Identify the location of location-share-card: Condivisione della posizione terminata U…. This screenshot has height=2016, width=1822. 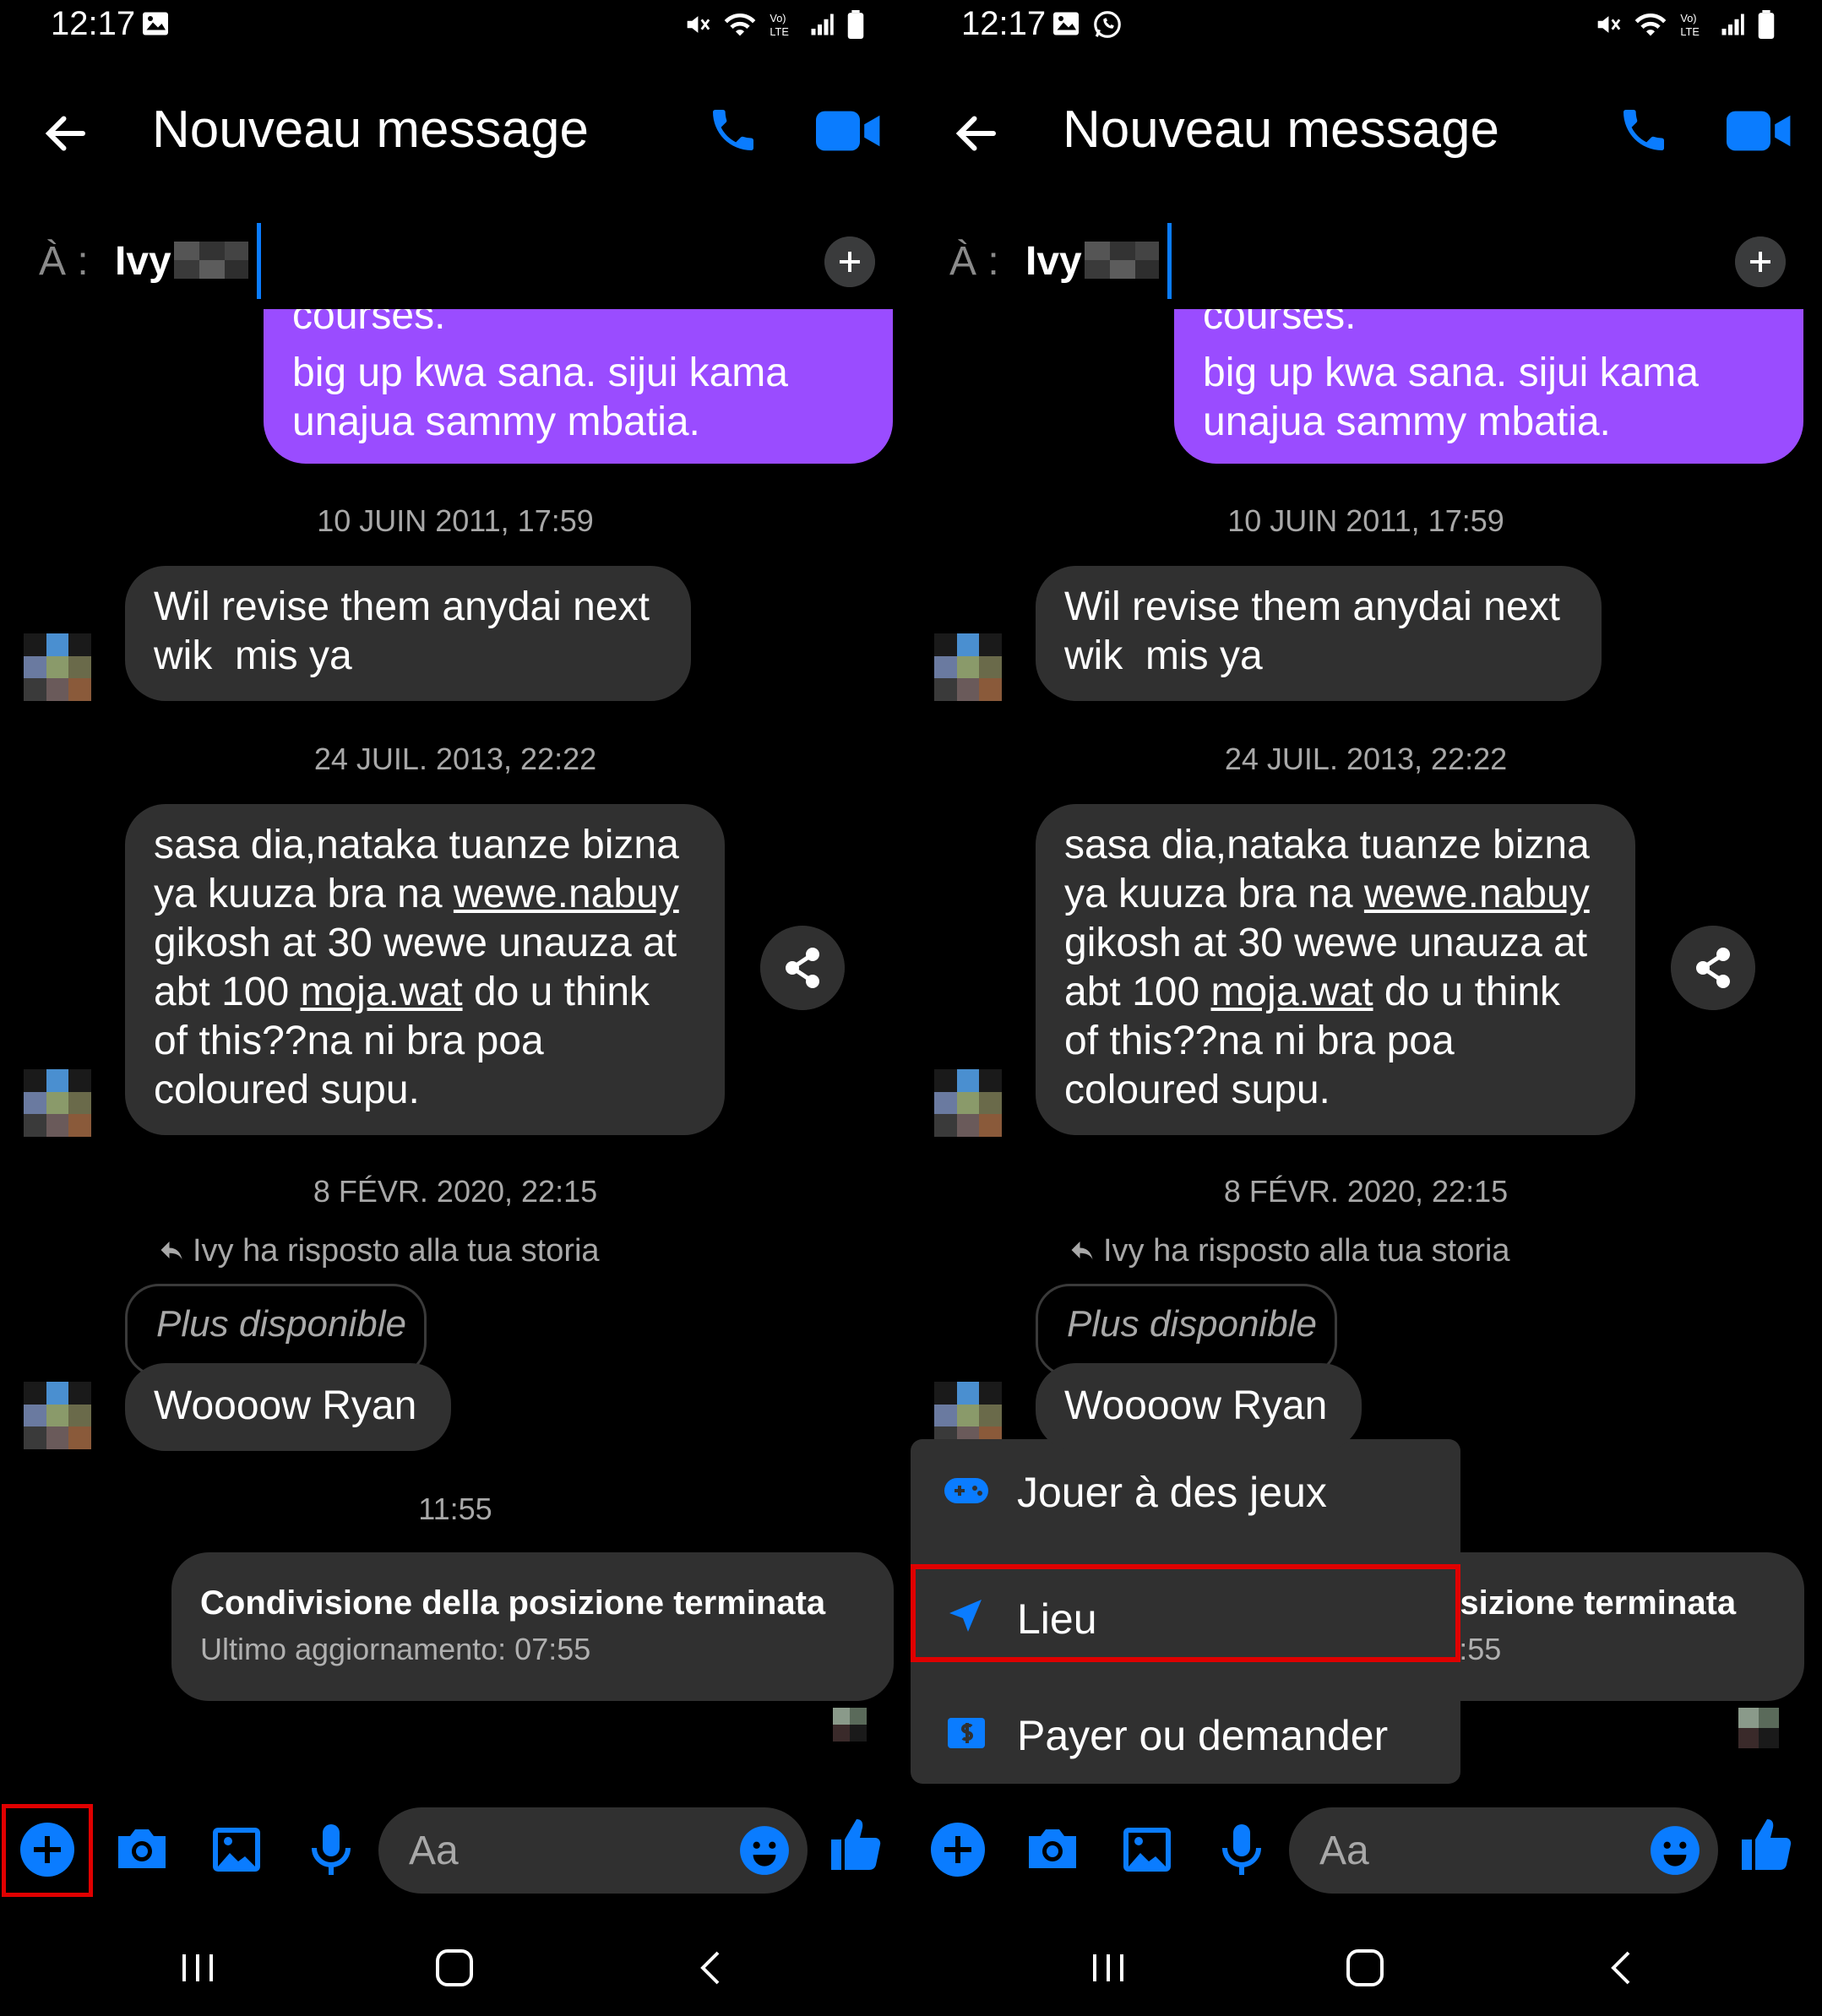
(533, 1626).